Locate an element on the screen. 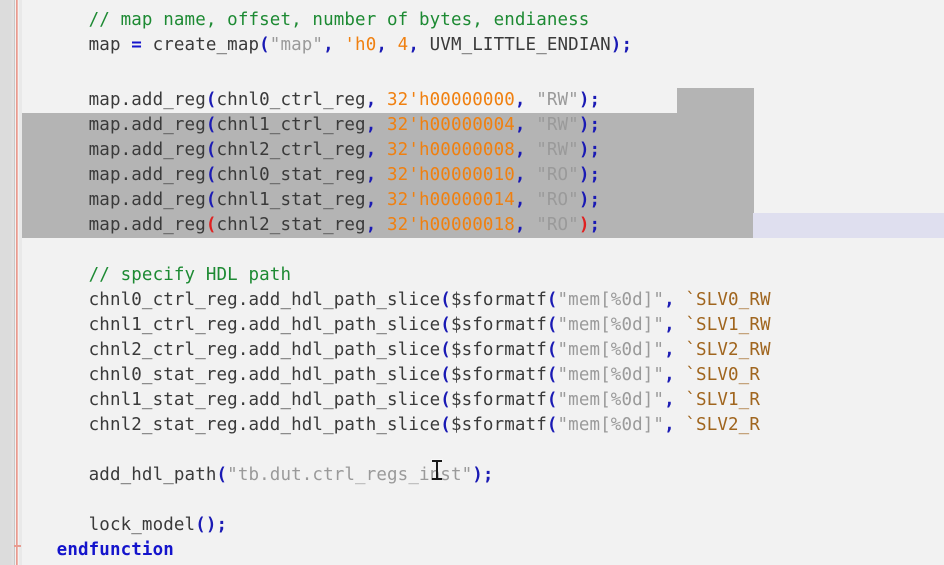  code-token-str: "RO" is located at coordinates (557, 225).